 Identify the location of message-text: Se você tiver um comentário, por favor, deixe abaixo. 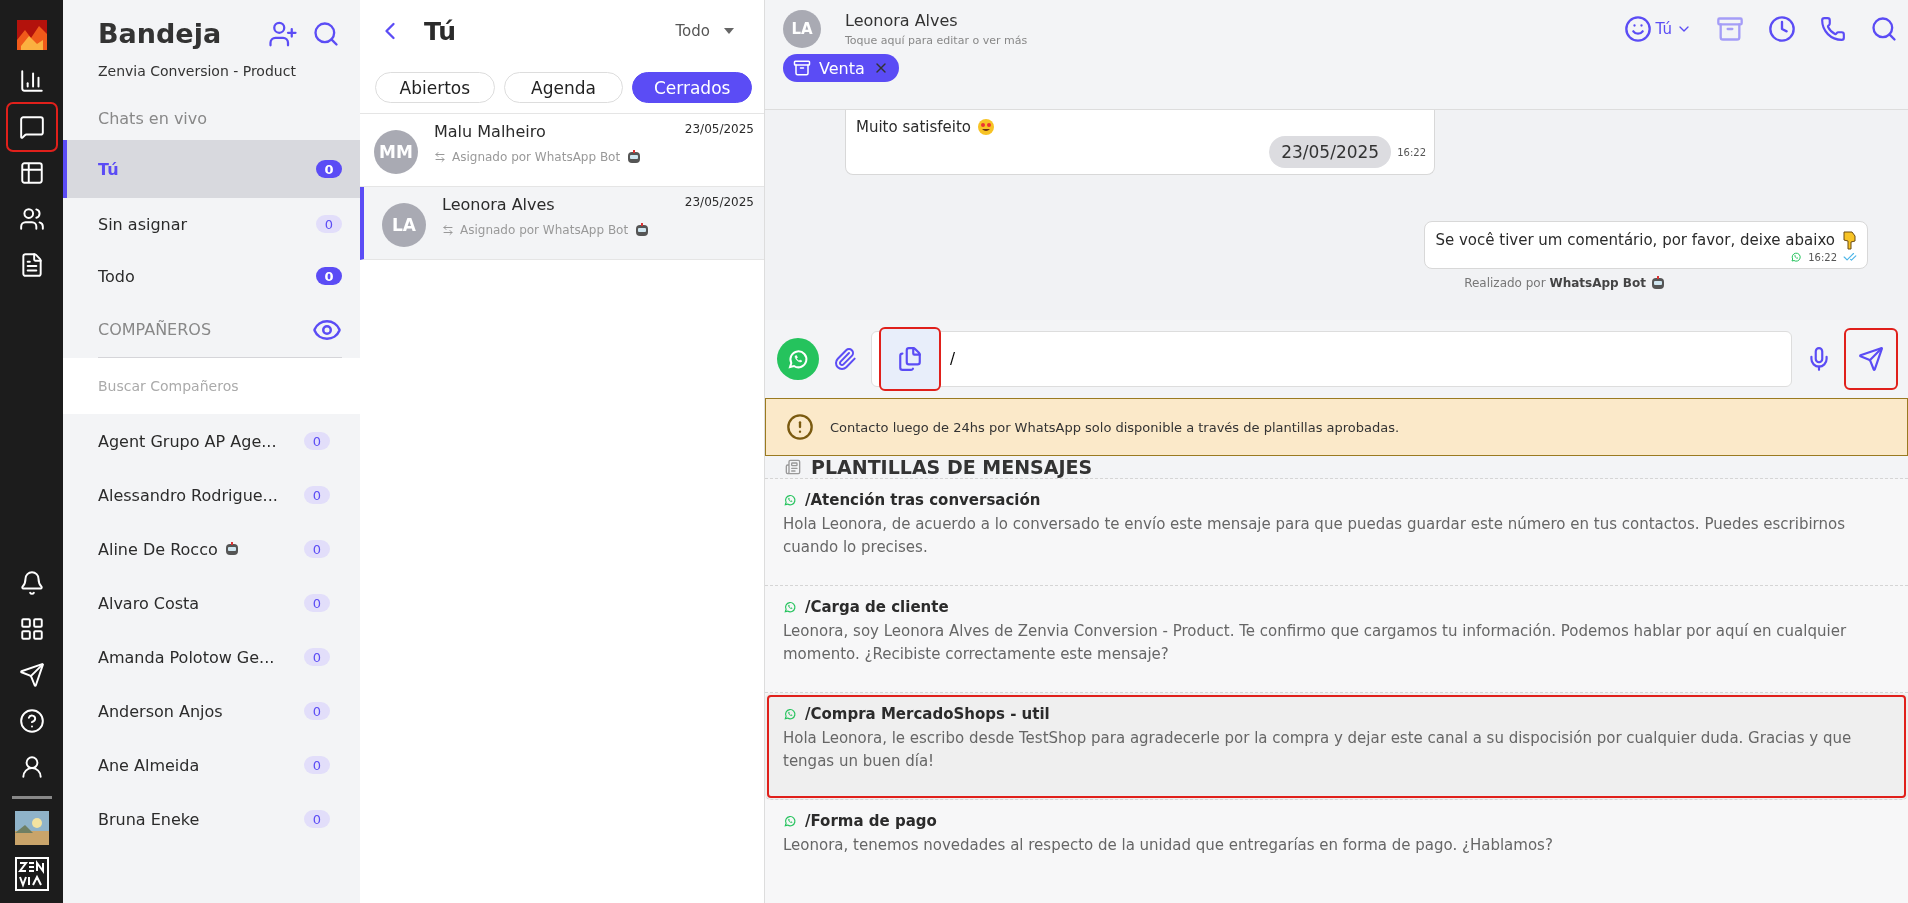
(1635, 240).